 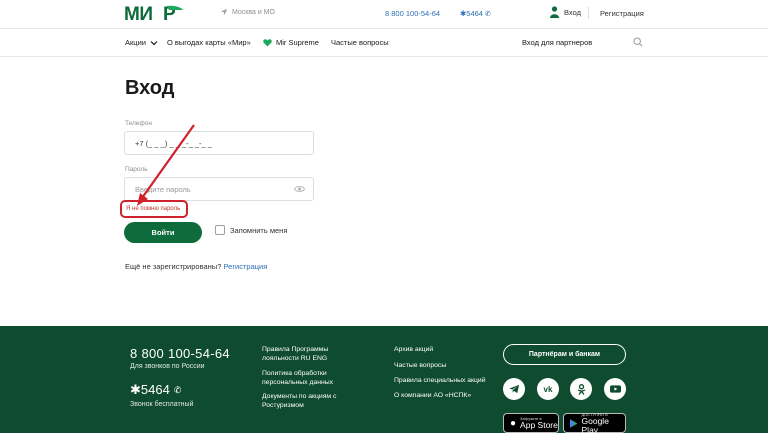 What do you see at coordinates (154, 13) in the screenshot?
I see `mir-logo: МИ Р` at bounding box center [154, 13].